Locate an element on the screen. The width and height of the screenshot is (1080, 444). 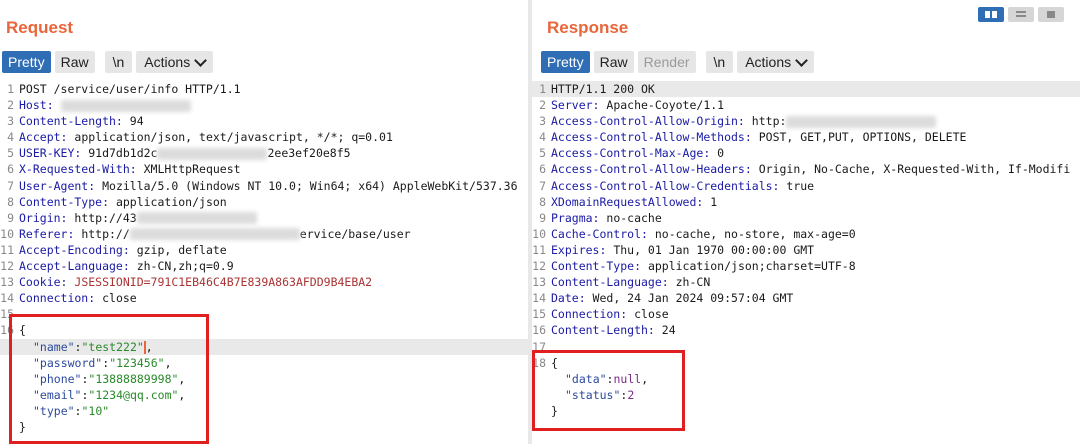
line-text: POST /service/user/info HTTP/1.1 is located at coordinates (130, 89).